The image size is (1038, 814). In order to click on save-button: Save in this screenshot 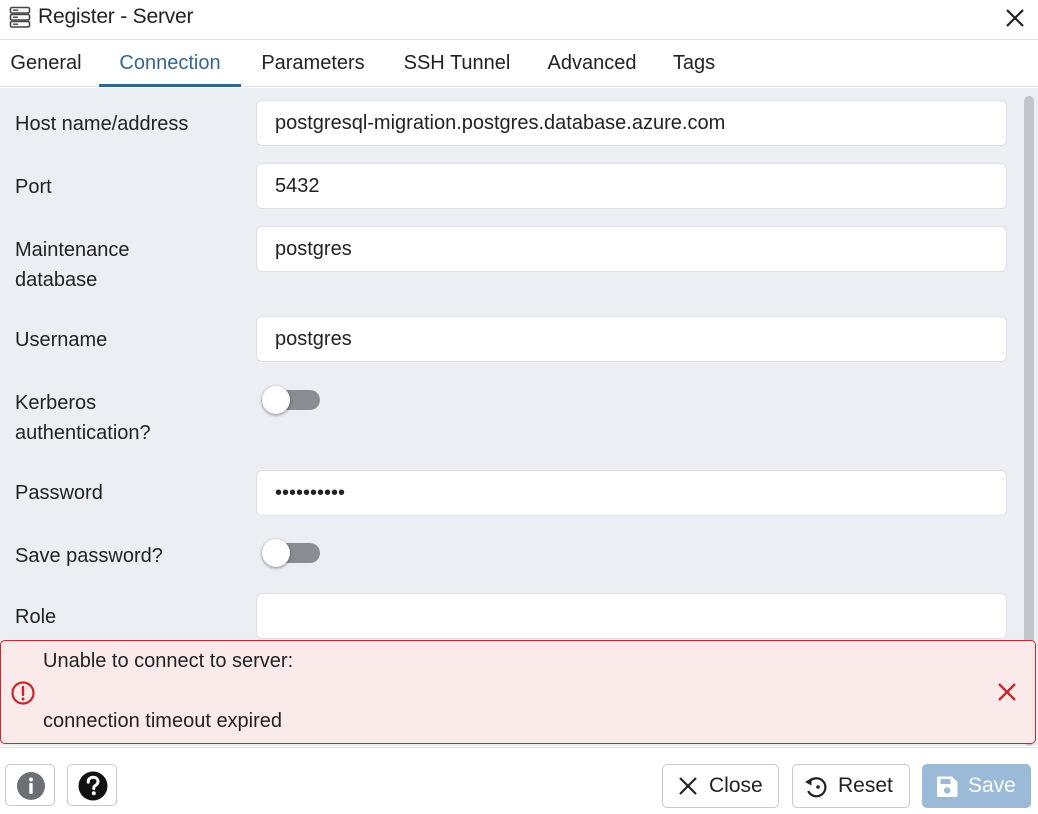, I will do `click(976, 786)`.